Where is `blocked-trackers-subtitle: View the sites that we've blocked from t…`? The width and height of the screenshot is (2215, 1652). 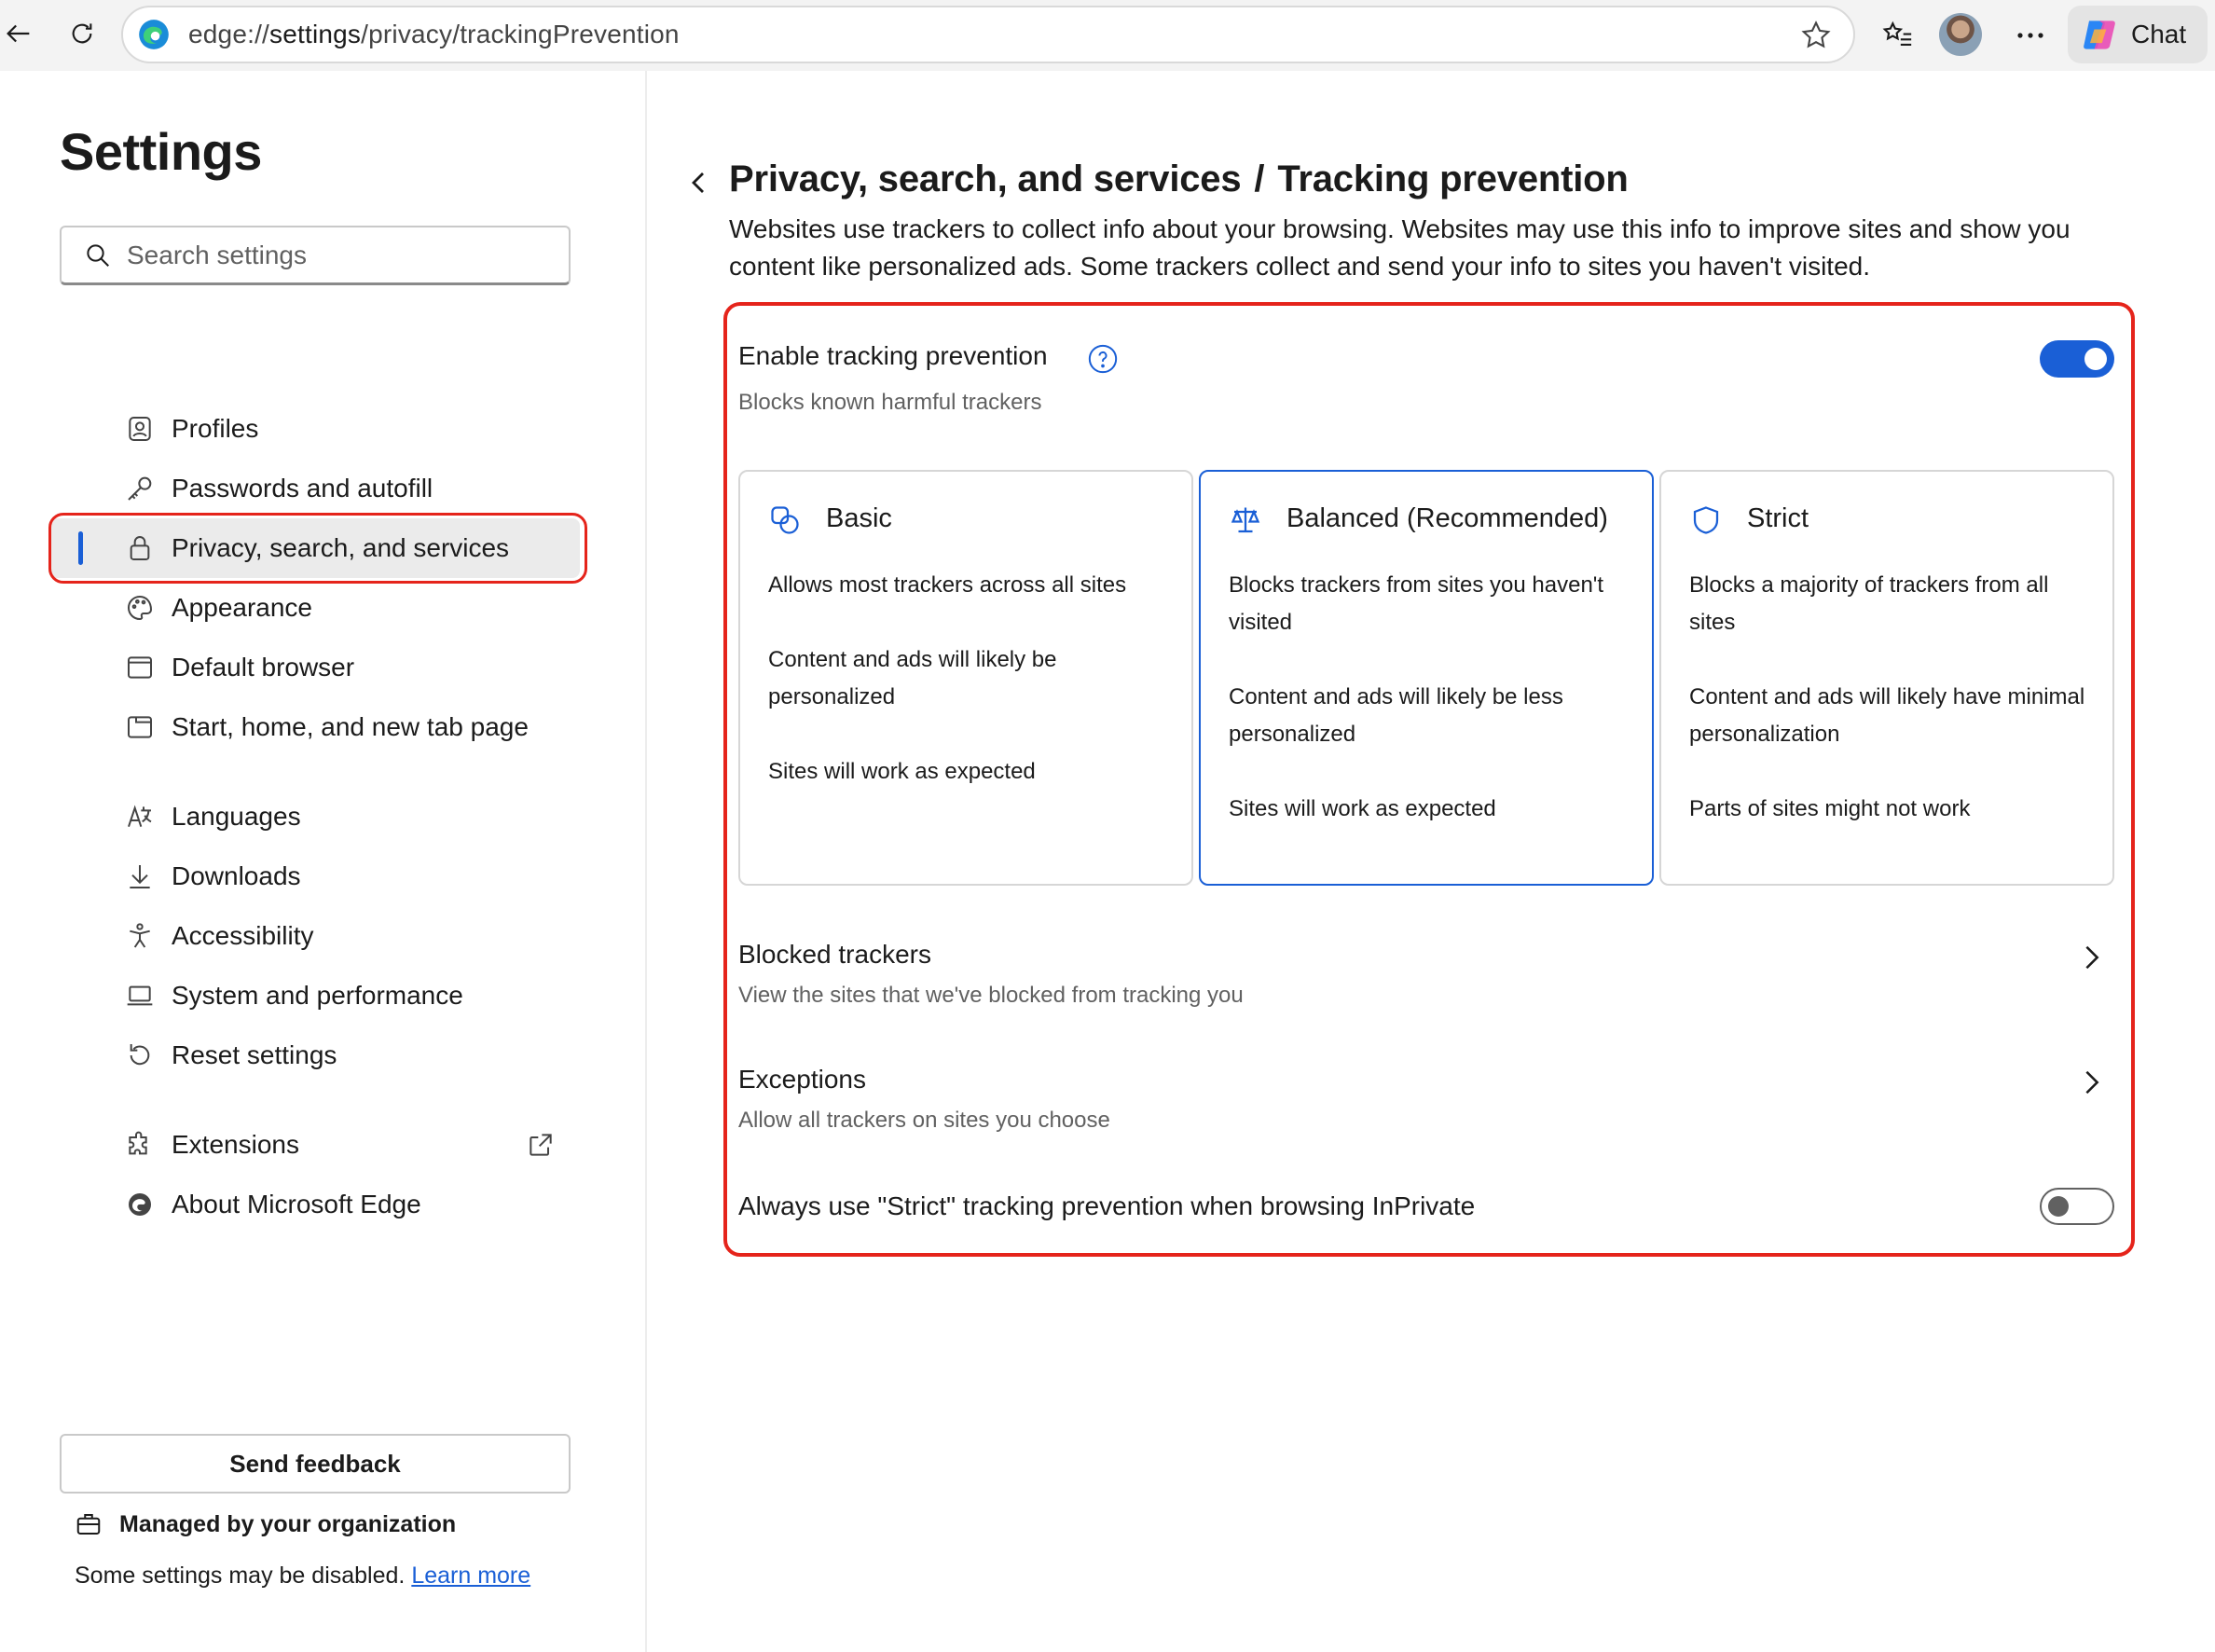 blocked-trackers-subtitle: View the sites that we've blocked from t… is located at coordinates (991, 996).